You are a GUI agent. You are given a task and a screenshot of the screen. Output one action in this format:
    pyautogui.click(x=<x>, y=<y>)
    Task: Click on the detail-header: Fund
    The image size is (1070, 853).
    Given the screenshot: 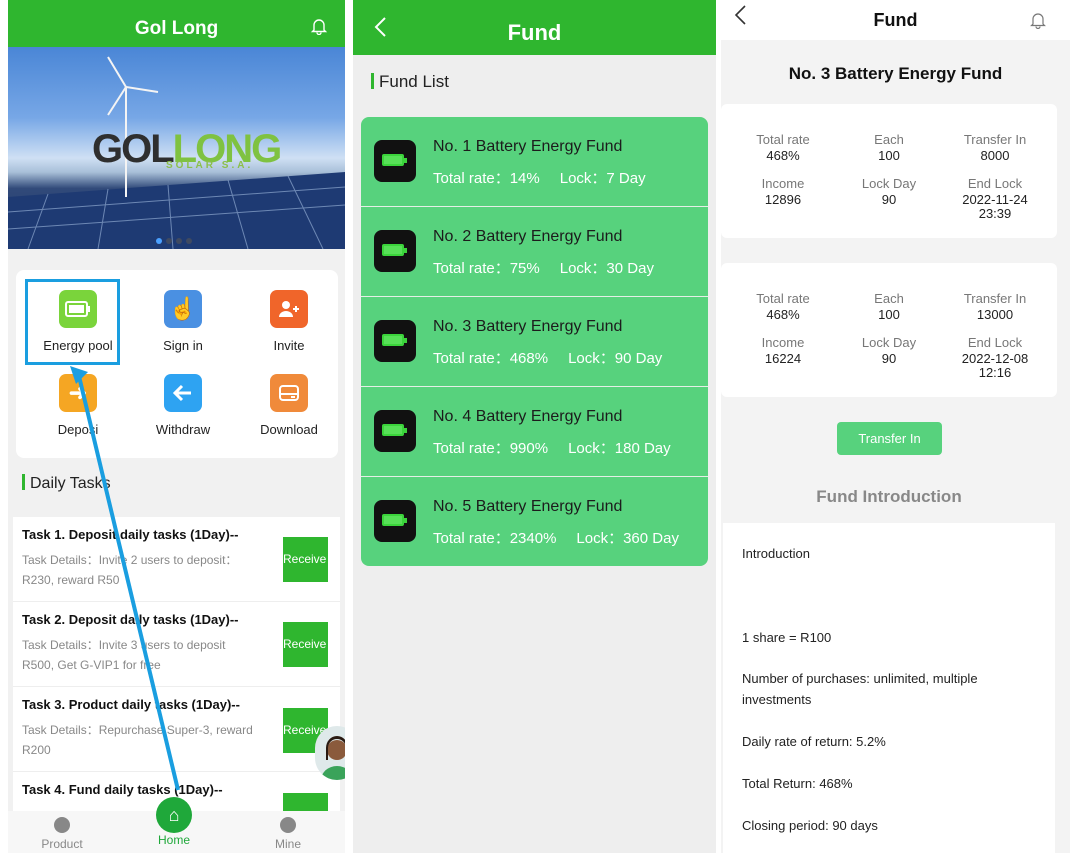 What is the action you would take?
    pyautogui.click(x=895, y=20)
    